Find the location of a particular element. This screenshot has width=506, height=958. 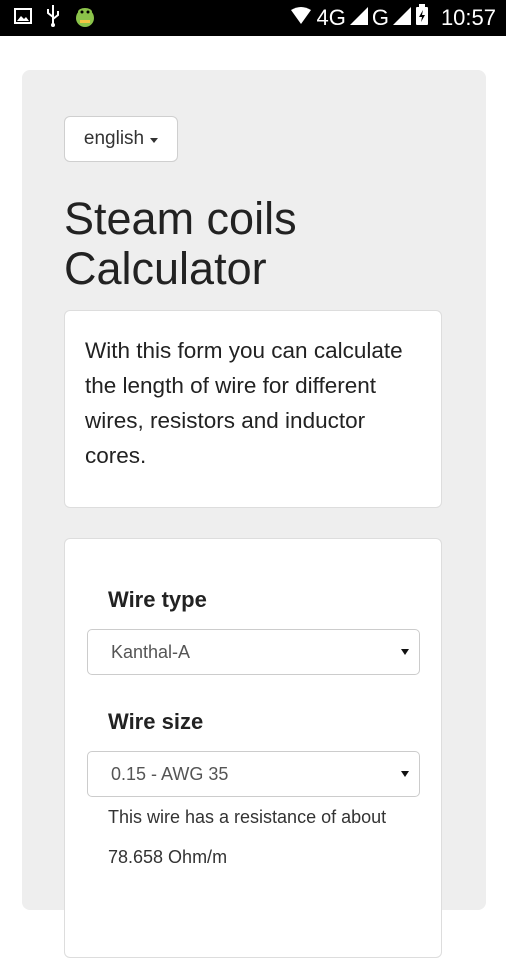

resistance-help-line1: This wire has a resistance of about is located at coordinates (247, 817).